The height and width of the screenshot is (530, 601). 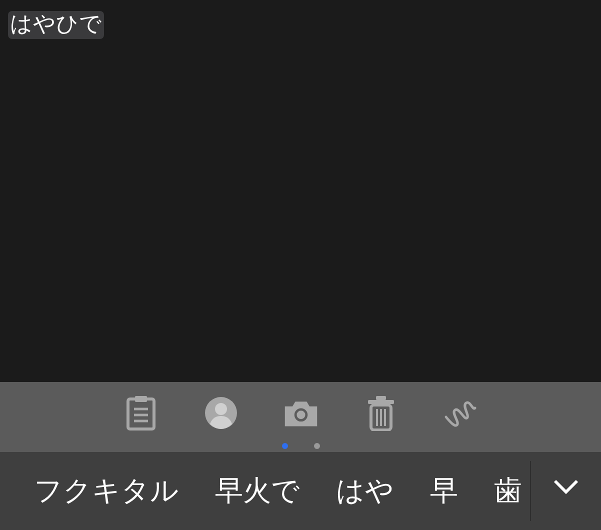 What do you see at coordinates (220, 413) in the screenshot?
I see `contact-icon` at bounding box center [220, 413].